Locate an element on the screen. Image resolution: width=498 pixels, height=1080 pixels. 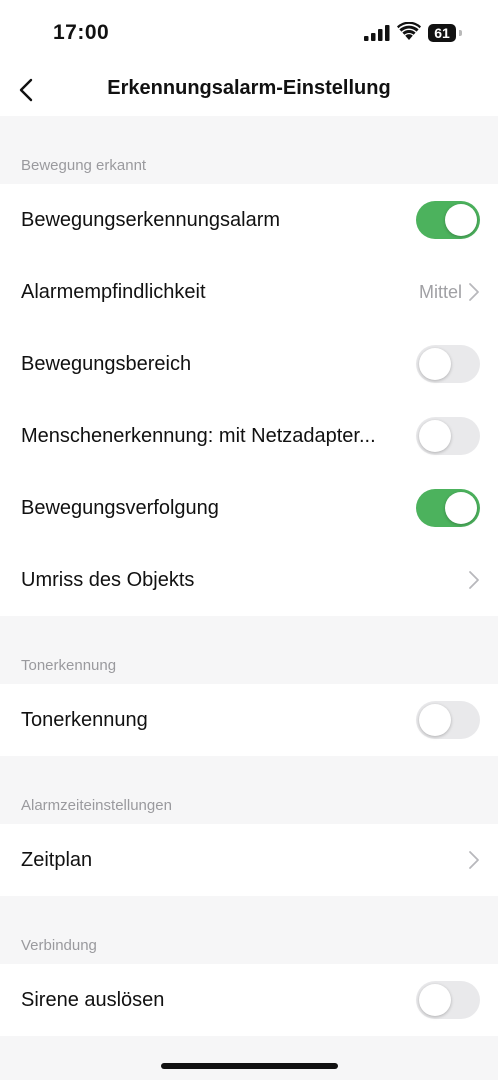
status-bar: 17:00 61 is located at coordinates (249, 32).